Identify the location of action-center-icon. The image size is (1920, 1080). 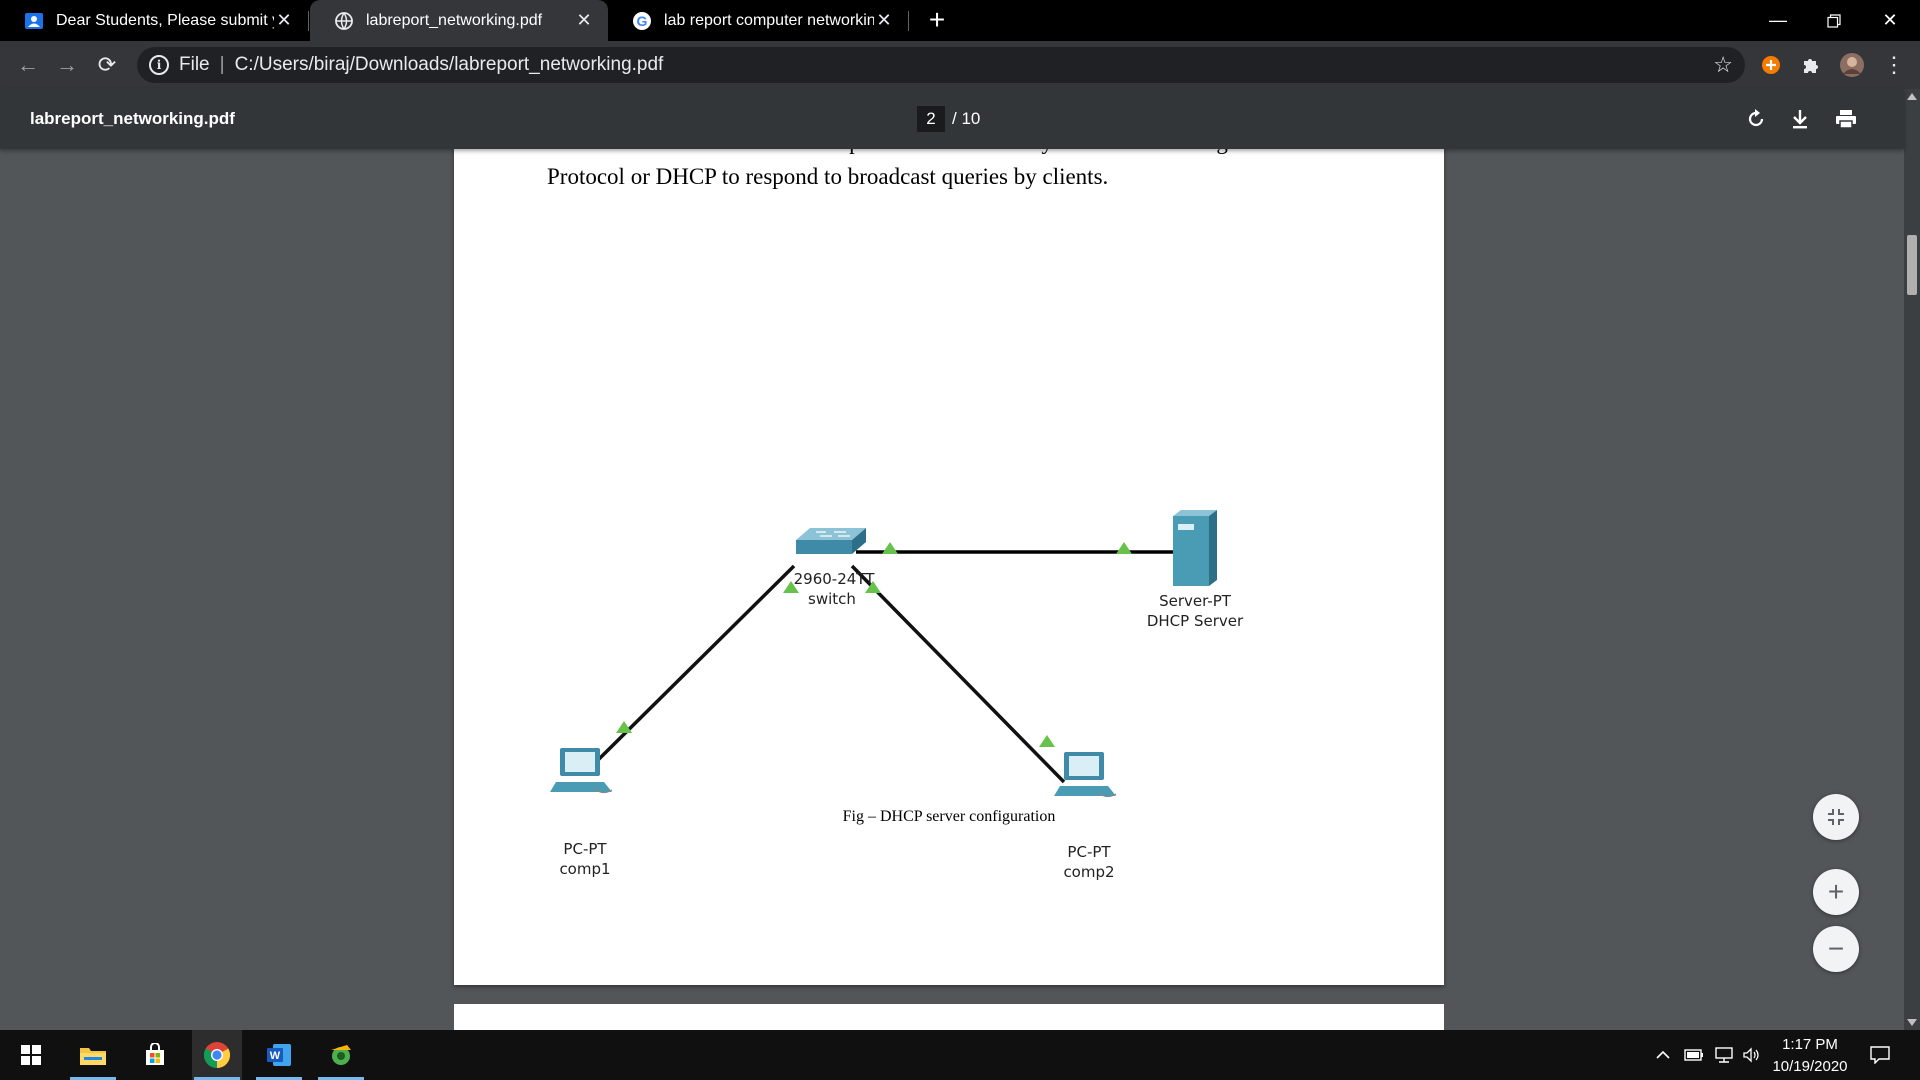
(1880, 1055).